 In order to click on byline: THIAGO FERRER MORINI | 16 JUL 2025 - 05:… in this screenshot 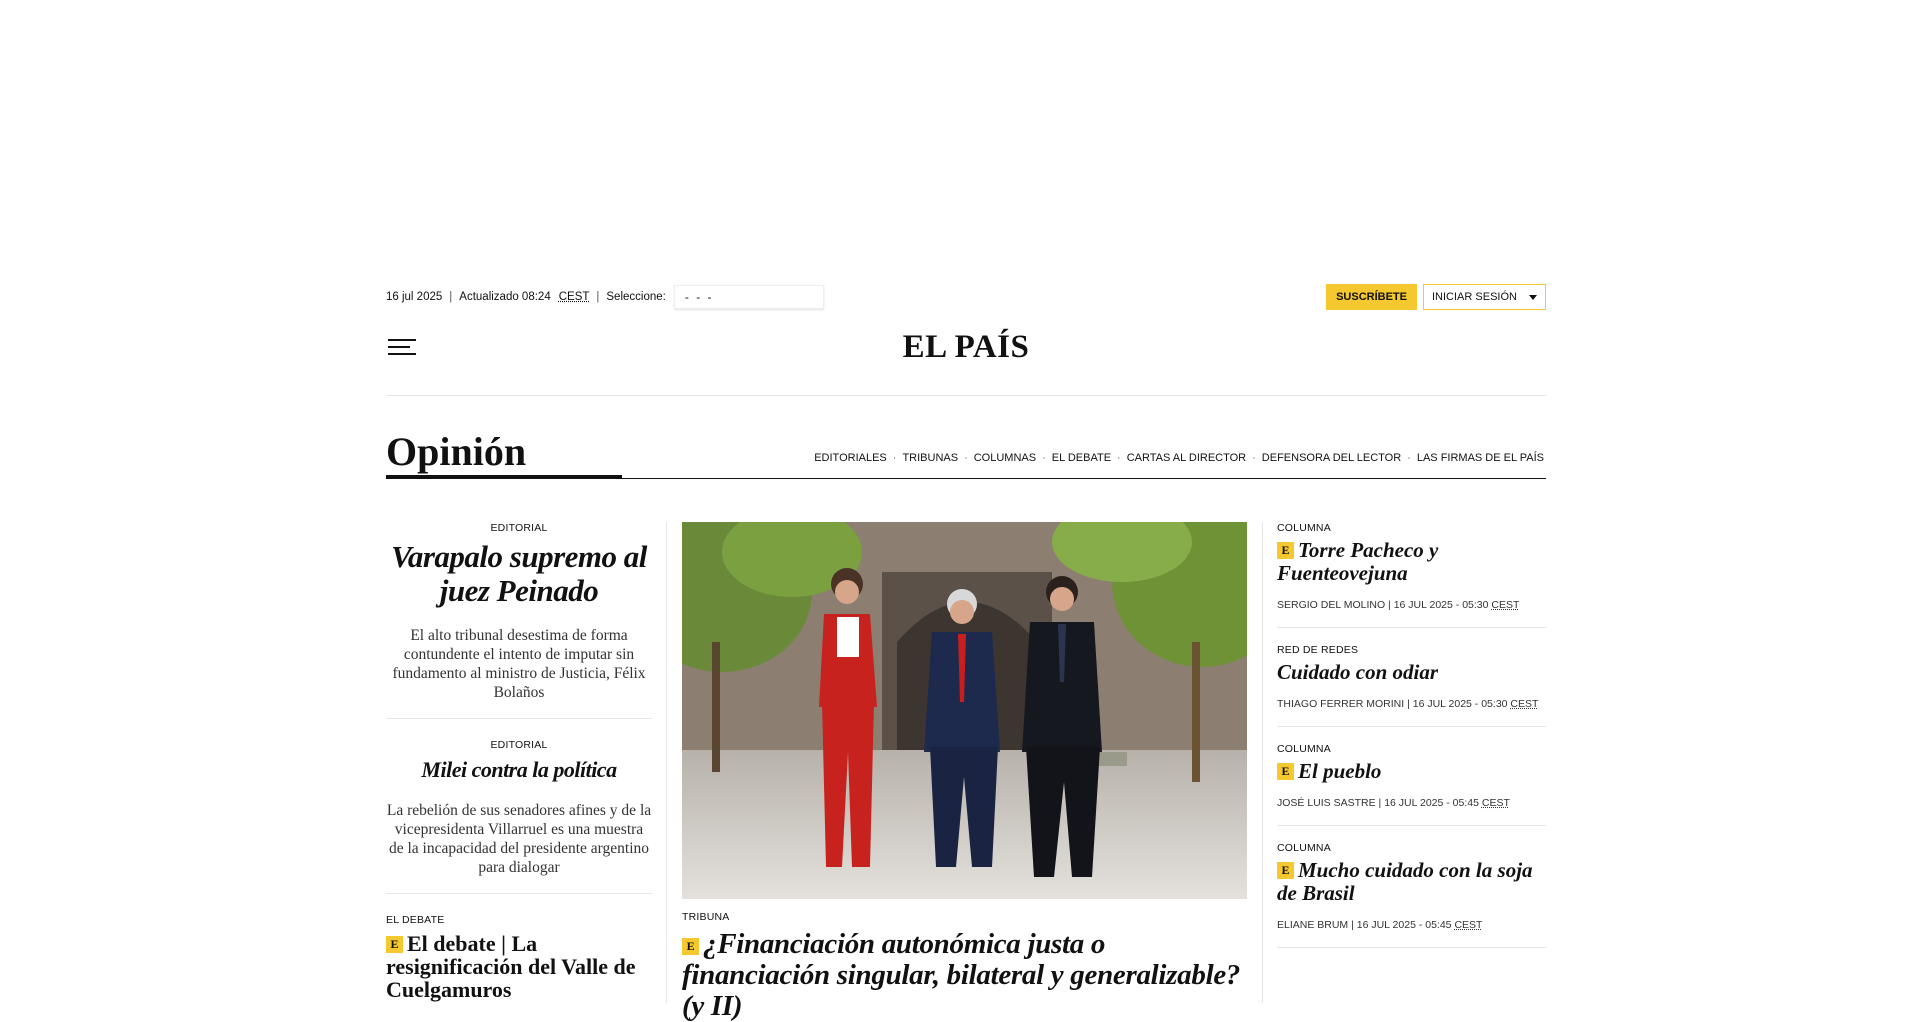, I will do `click(1408, 704)`.